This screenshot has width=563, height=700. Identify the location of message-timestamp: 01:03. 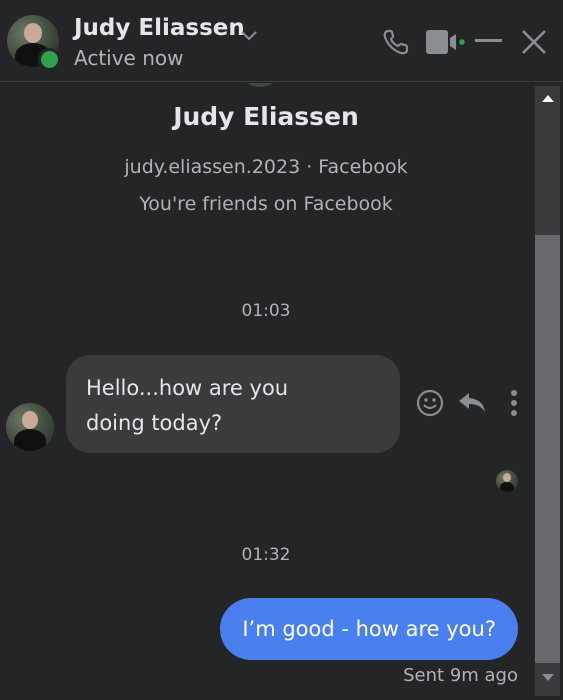
(266, 311).